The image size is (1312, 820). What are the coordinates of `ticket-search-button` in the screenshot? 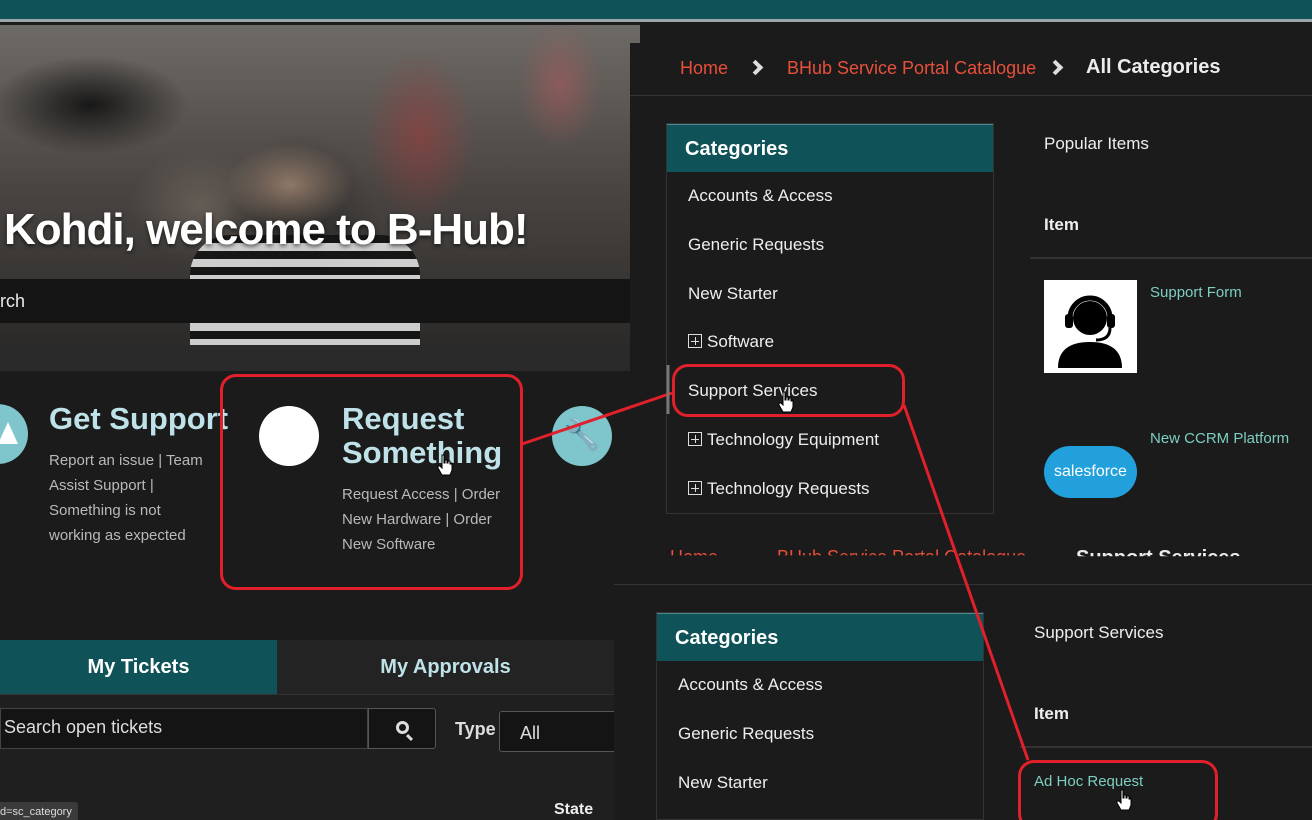 It's located at (402, 728).